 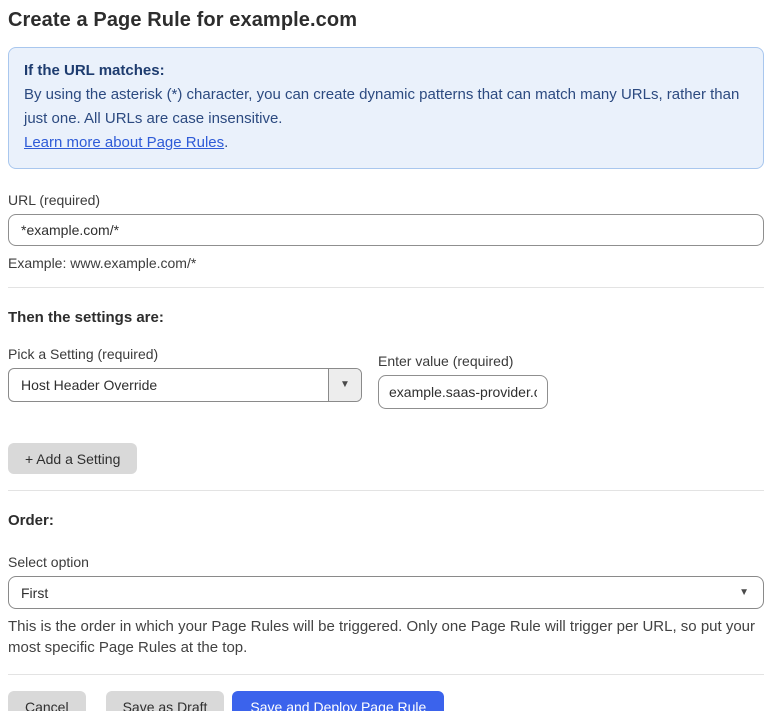 What do you see at coordinates (54, 200) in the screenshot?
I see `url-label: URL (required)` at bounding box center [54, 200].